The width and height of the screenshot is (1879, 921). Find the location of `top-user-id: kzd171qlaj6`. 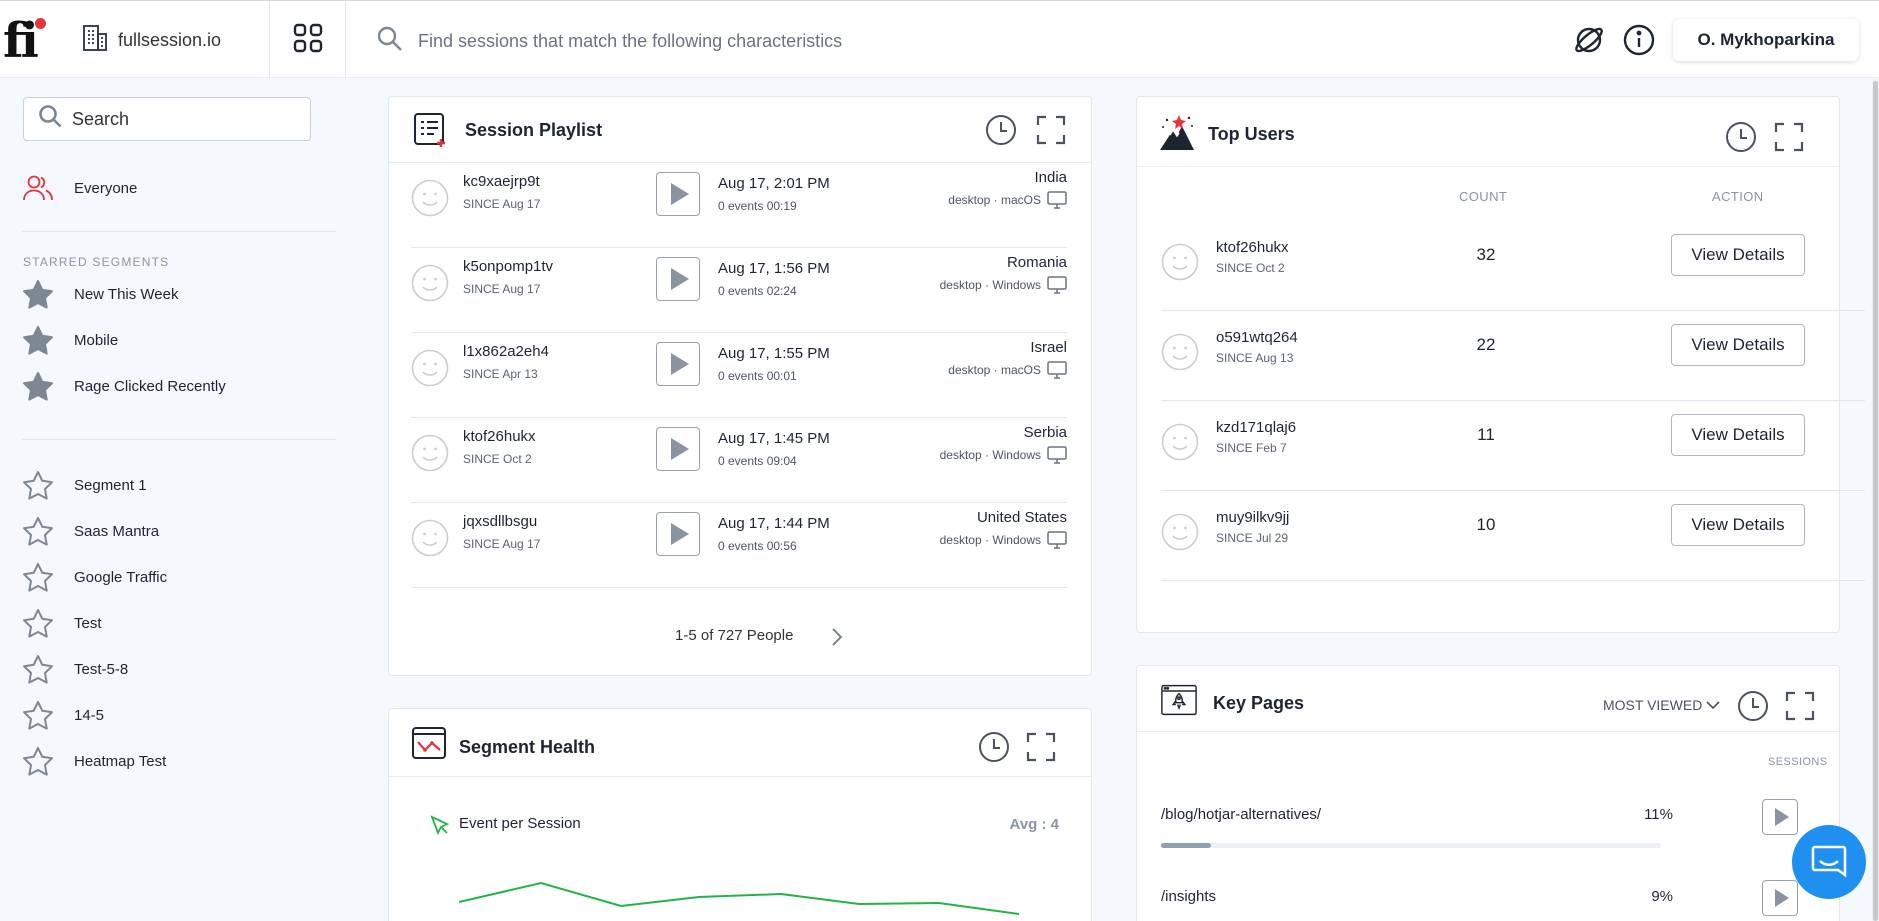

top-user-id: kzd171qlaj6 is located at coordinates (1256, 427).